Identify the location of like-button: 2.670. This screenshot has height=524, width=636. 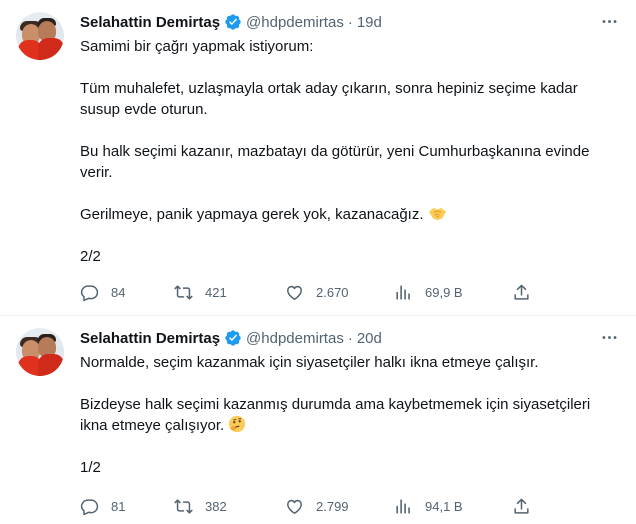
(339, 292).